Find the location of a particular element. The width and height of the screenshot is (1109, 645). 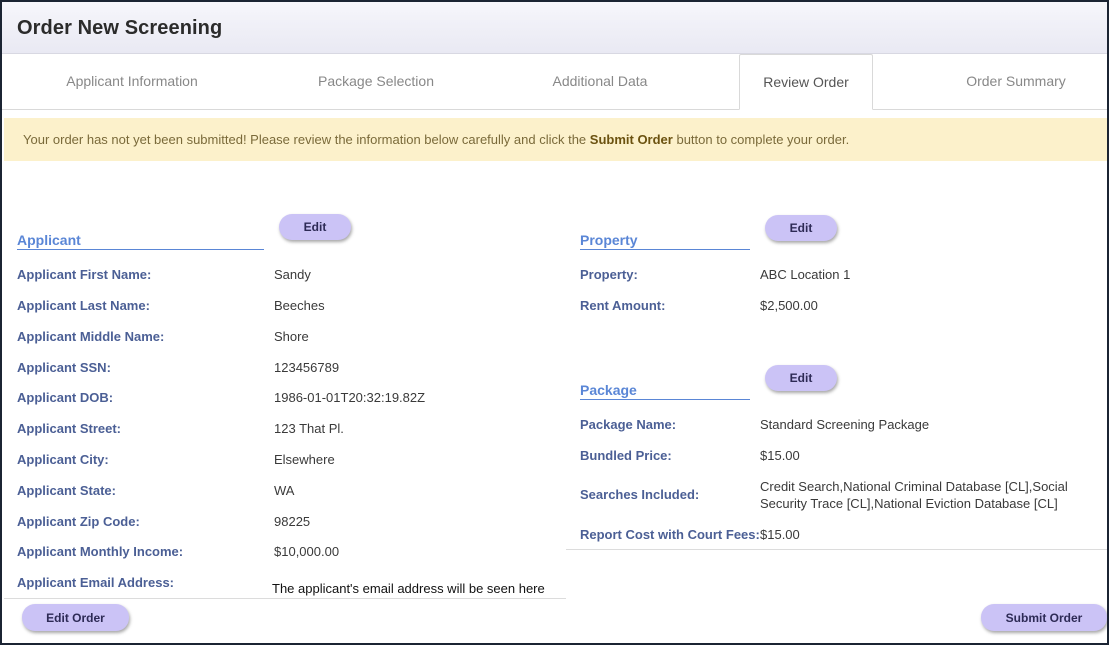

applicant-state-value: WA is located at coordinates (284, 490).